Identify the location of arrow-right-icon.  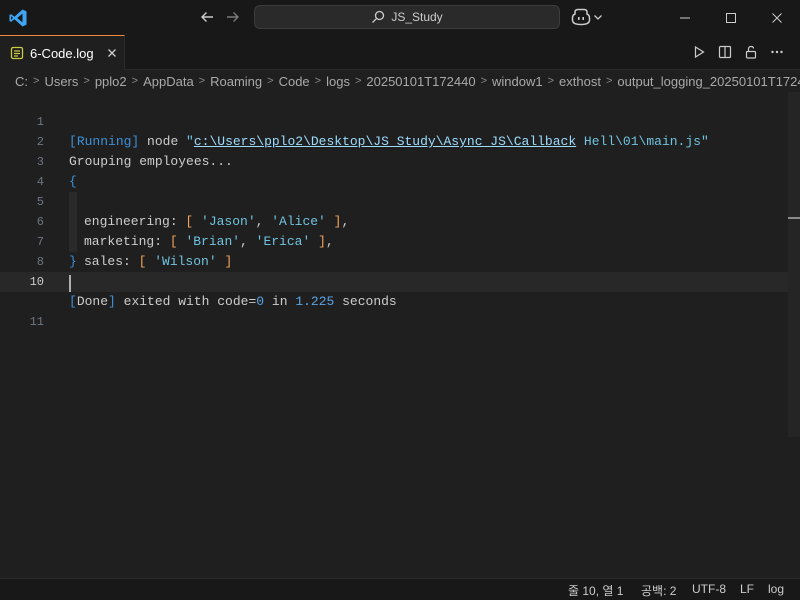
(233, 17).